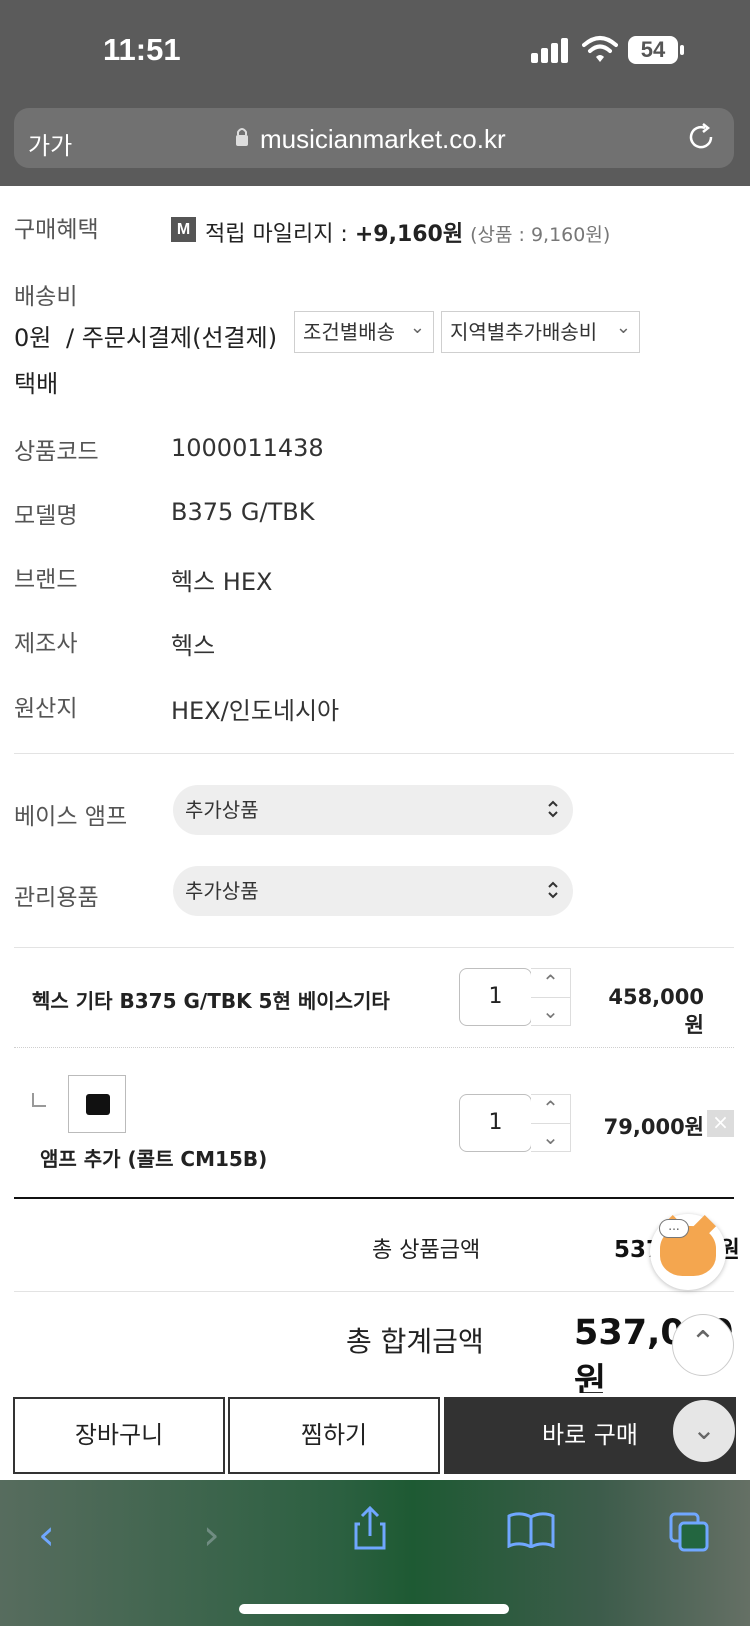 This screenshot has width=750, height=1626. What do you see at coordinates (600, 49) in the screenshot?
I see `wifi-icon` at bounding box center [600, 49].